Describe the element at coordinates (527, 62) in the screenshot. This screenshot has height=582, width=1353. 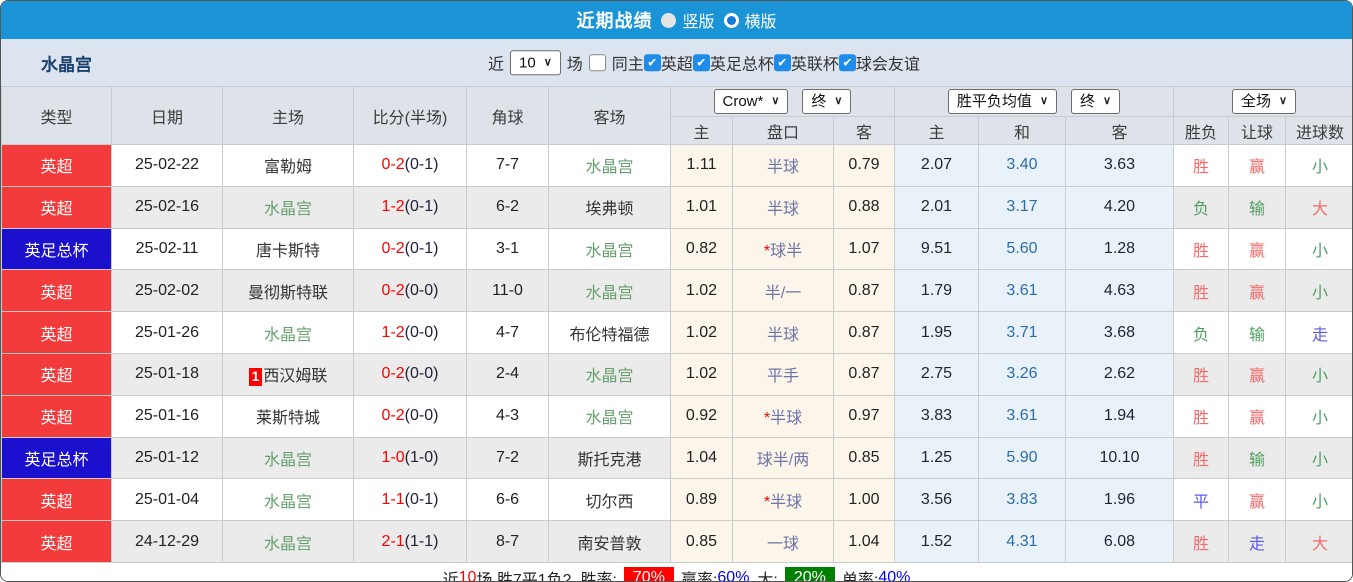
I see `recent-count-value: 10` at that location.